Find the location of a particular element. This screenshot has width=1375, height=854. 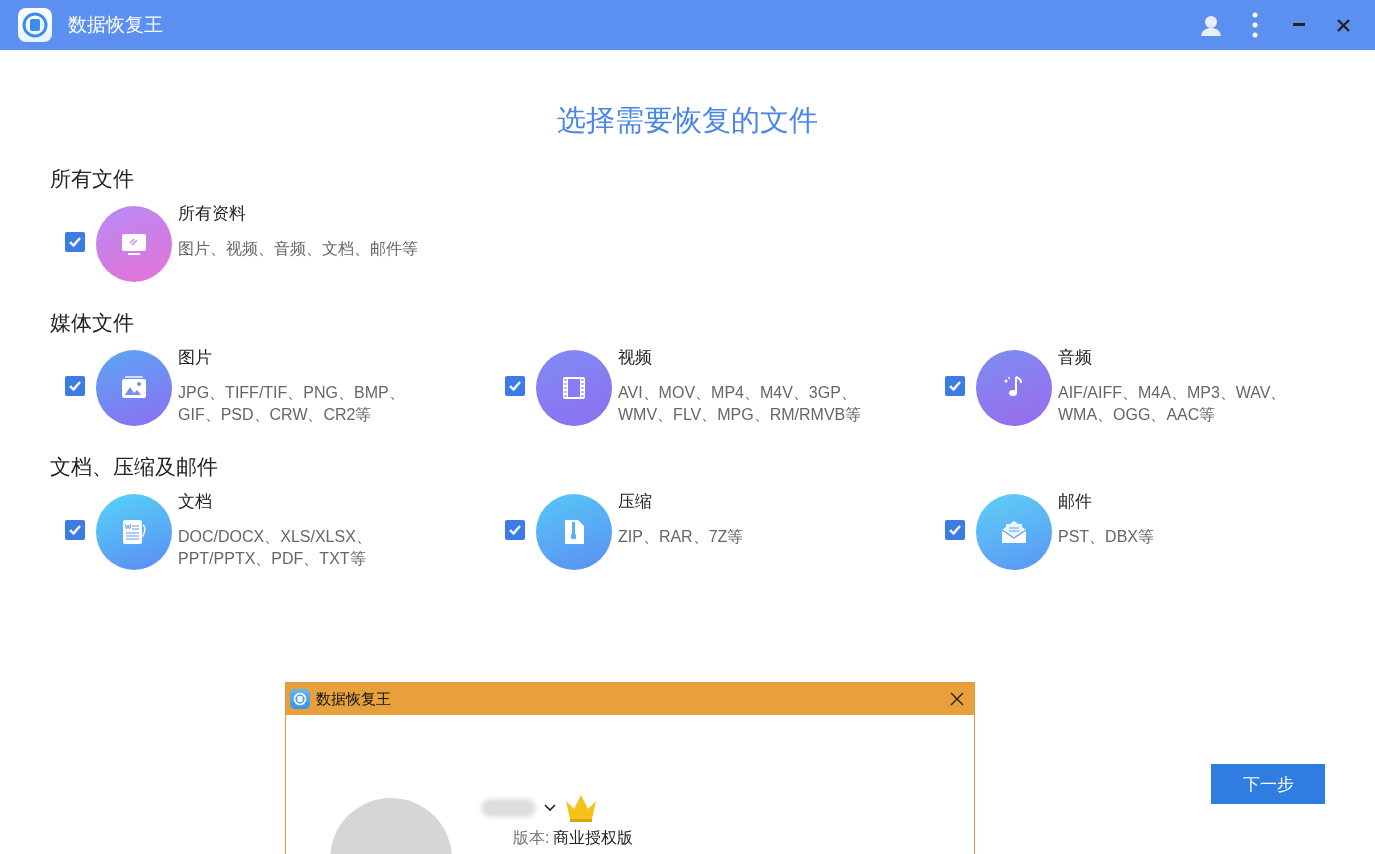

category-description: ZIP、RAR、7Z等 is located at coordinates (681, 537).